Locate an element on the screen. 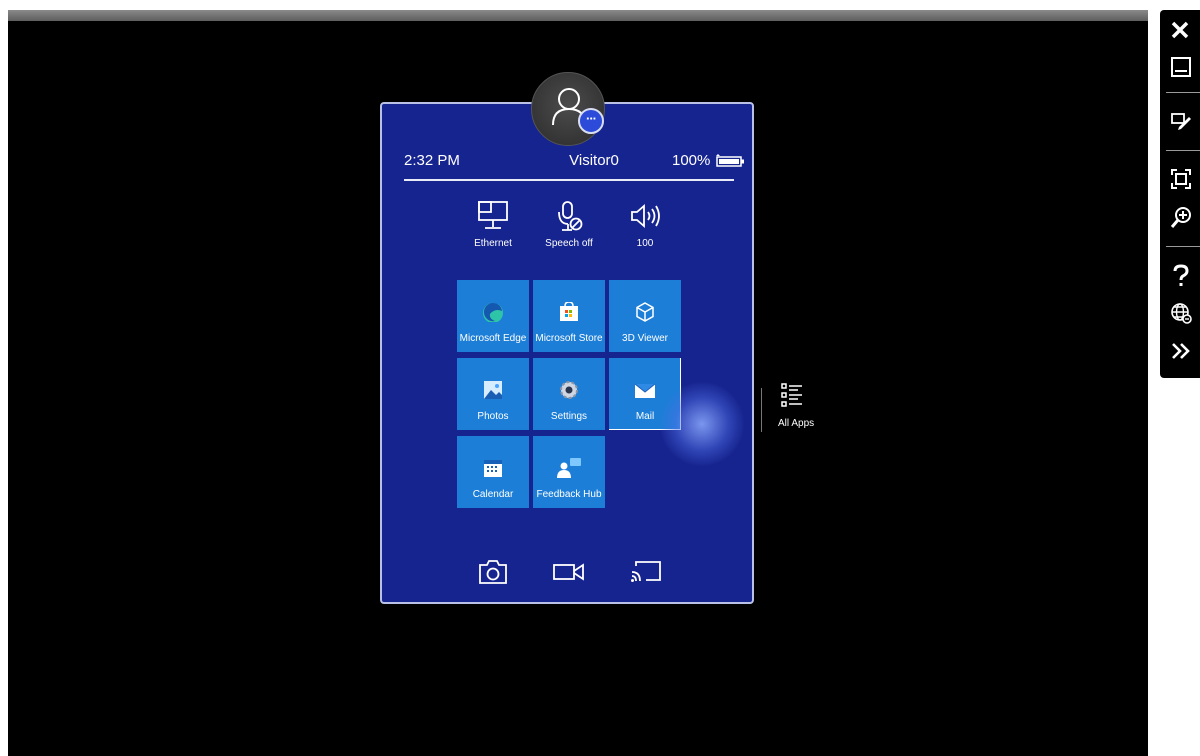  quick-ethernet: Ethernet is located at coordinates (493, 224).